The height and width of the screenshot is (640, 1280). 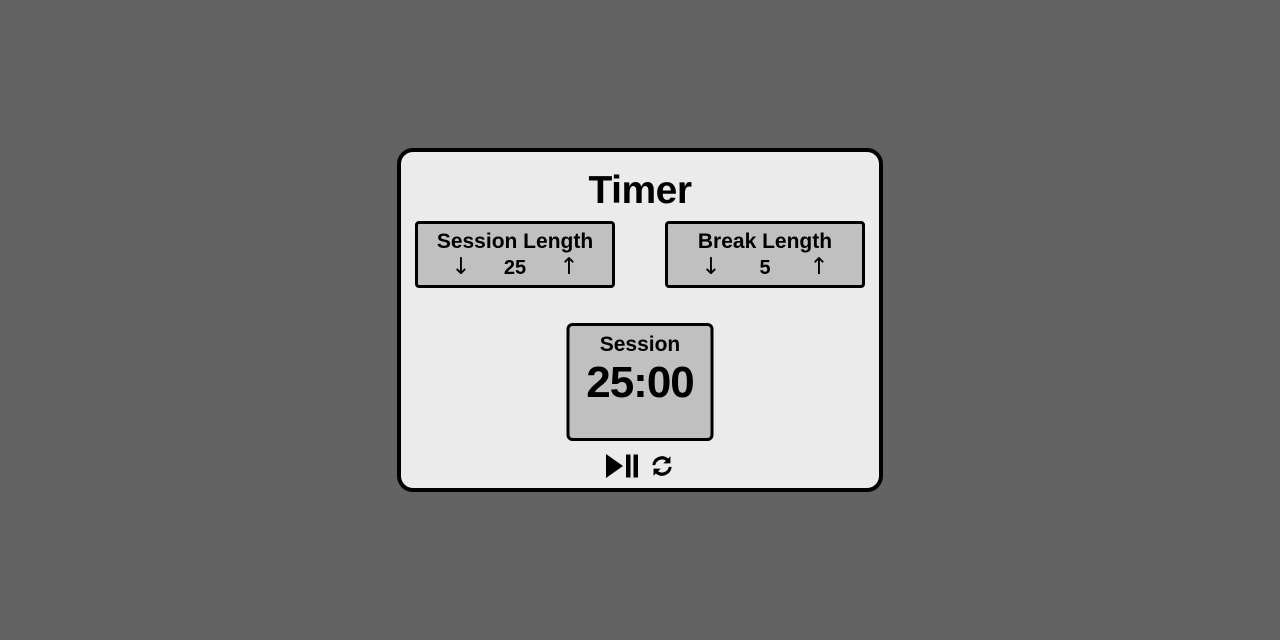 I want to click on session-length-value: 25, so click(x=515, y=267).